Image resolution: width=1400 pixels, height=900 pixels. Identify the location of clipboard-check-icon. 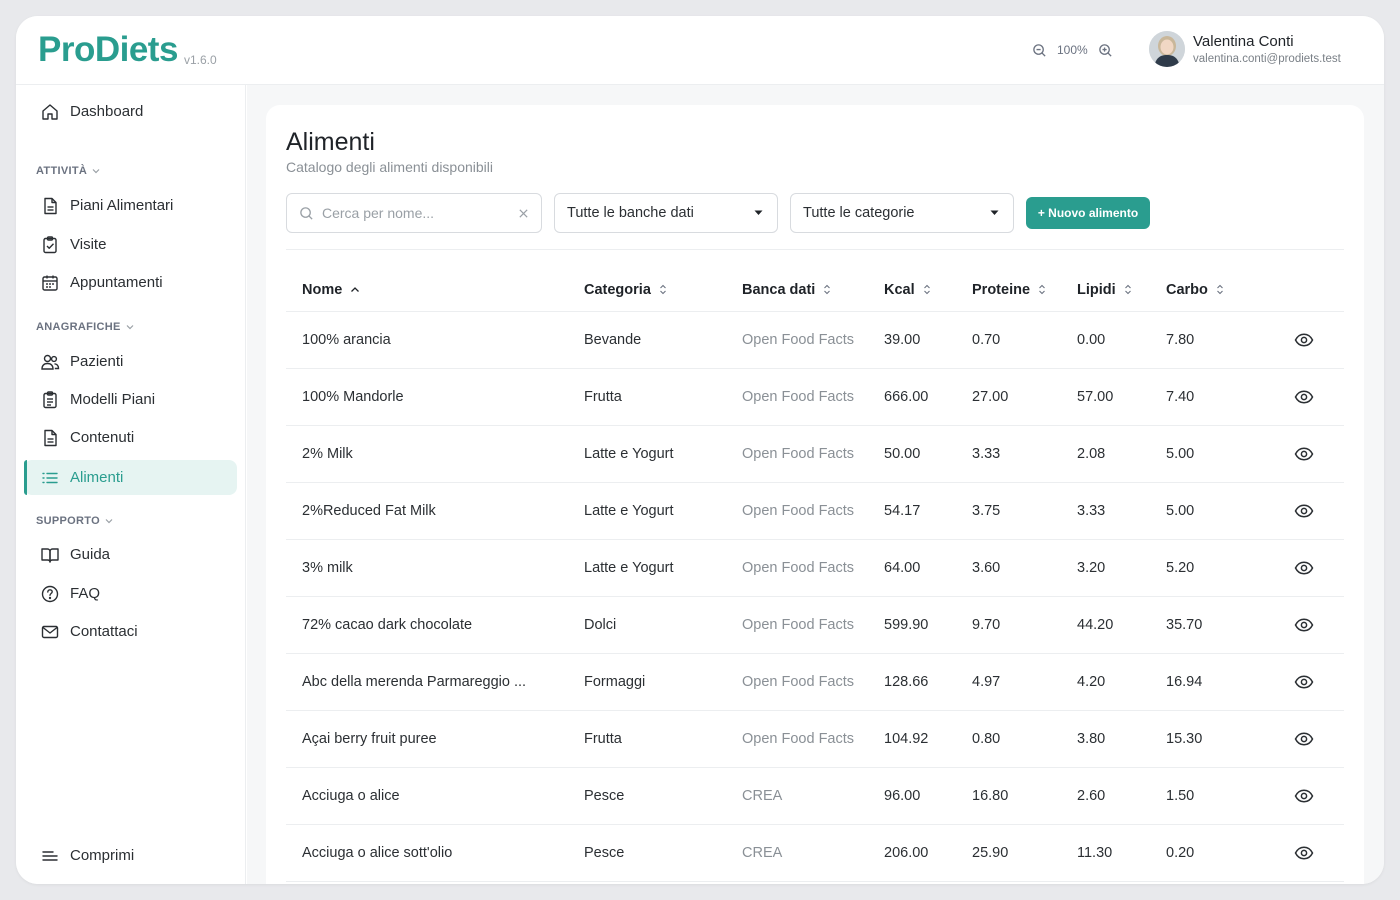
(50, 244).